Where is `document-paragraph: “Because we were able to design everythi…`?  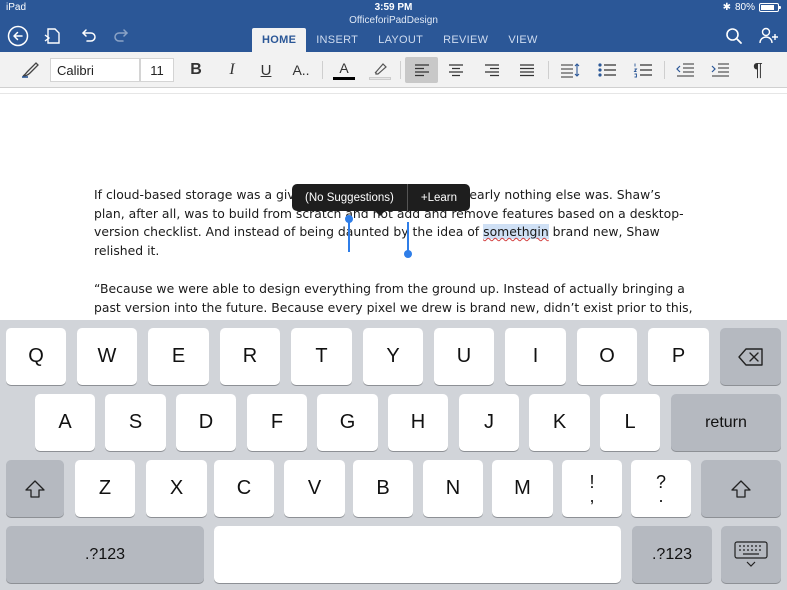 document-paragraph: “Because we were able to design everythi… is located at coordinates (394, 300).